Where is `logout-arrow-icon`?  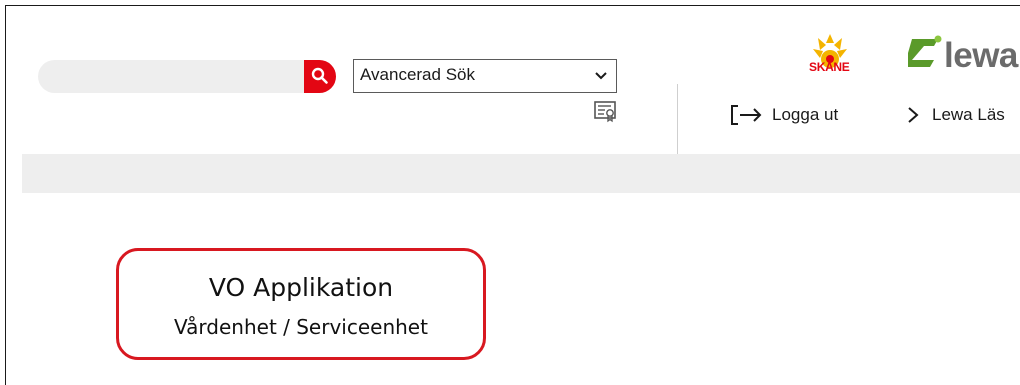 logout-arrow-icon is located at coordinates (746, 115).